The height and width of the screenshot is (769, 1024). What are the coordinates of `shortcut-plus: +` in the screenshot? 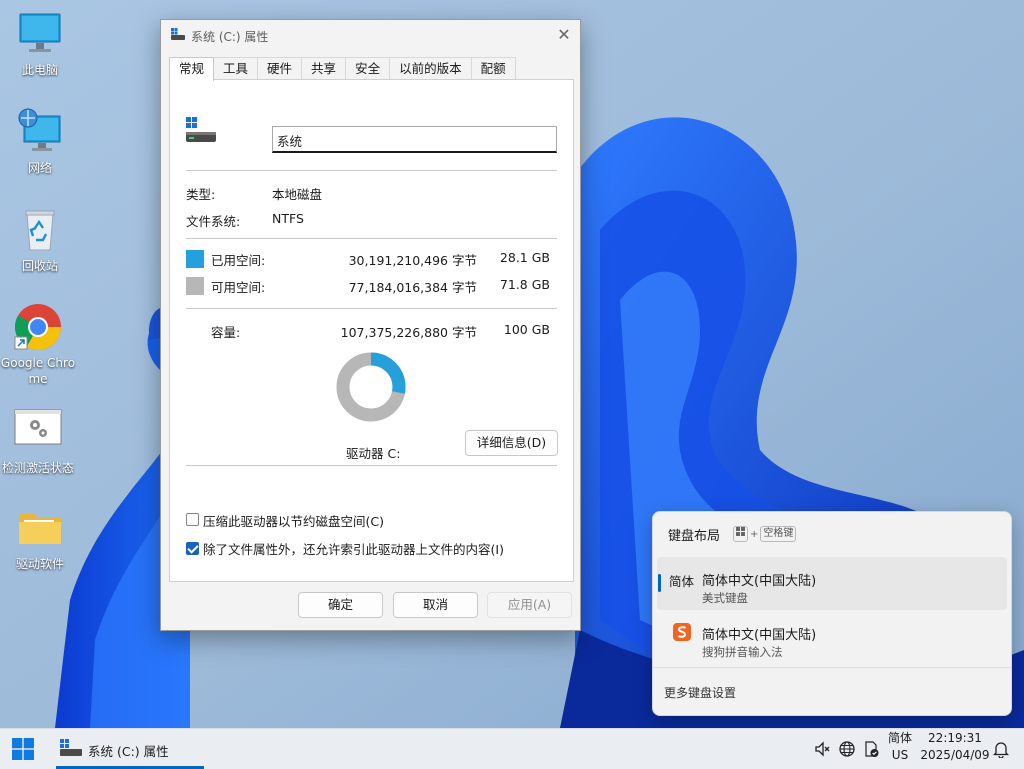 It's located at (754, 534).